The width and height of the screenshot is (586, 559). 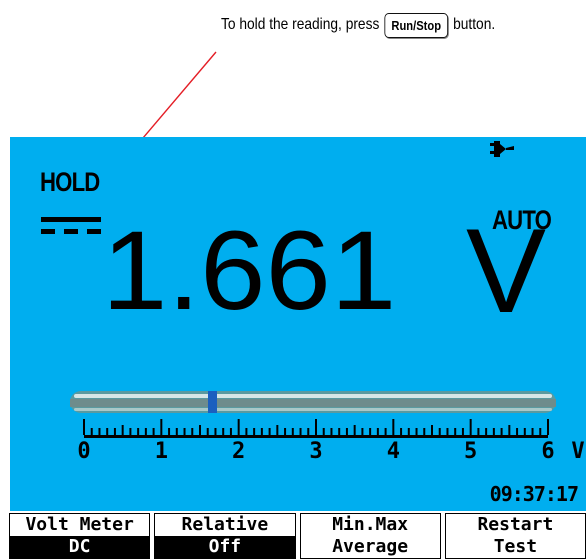 What do you see at coordinates (249, 270) in the screenshot?
I see `primary-reading: 1.661` at bounding box center [249, 270].